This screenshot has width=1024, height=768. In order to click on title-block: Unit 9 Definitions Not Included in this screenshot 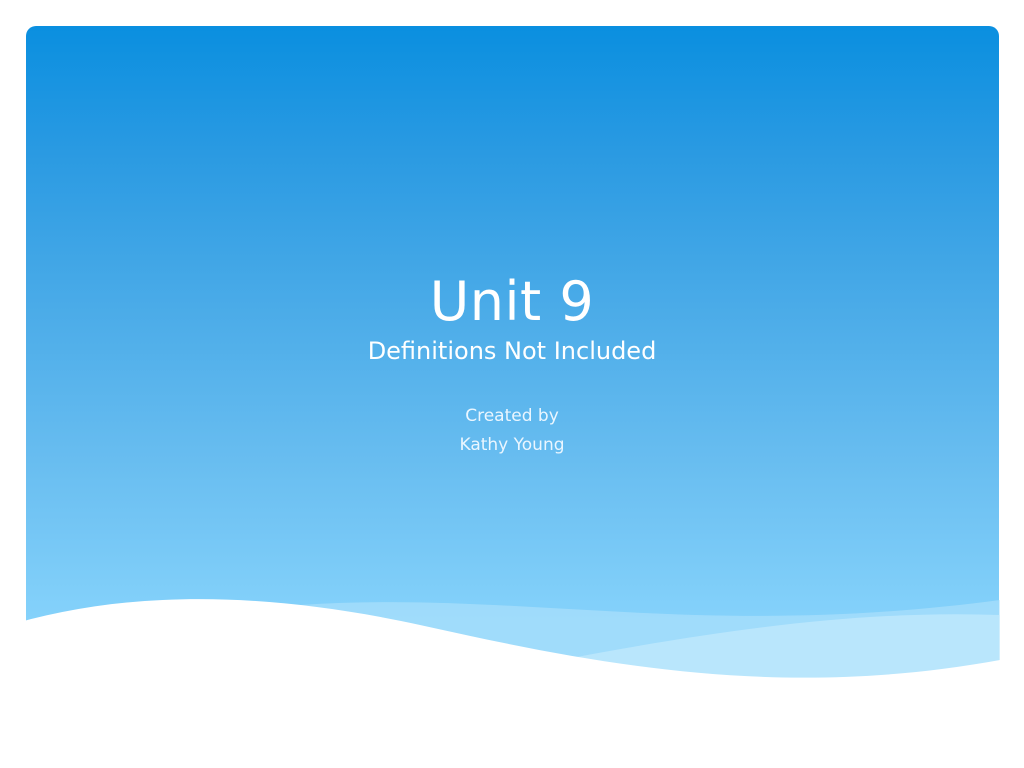, I will do `click(512, 318)`.